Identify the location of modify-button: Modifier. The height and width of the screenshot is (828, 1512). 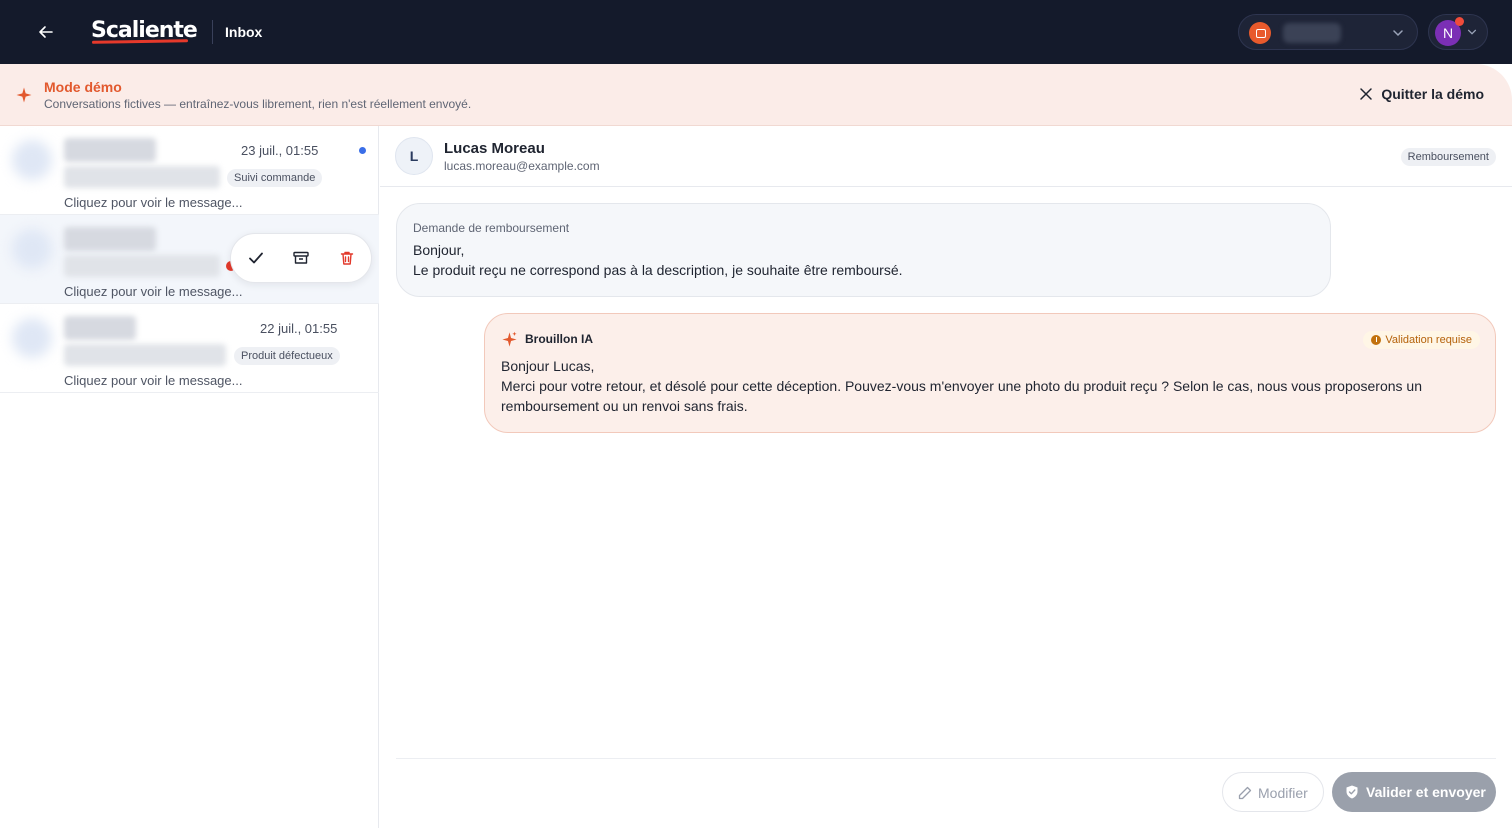
(1273, 792).